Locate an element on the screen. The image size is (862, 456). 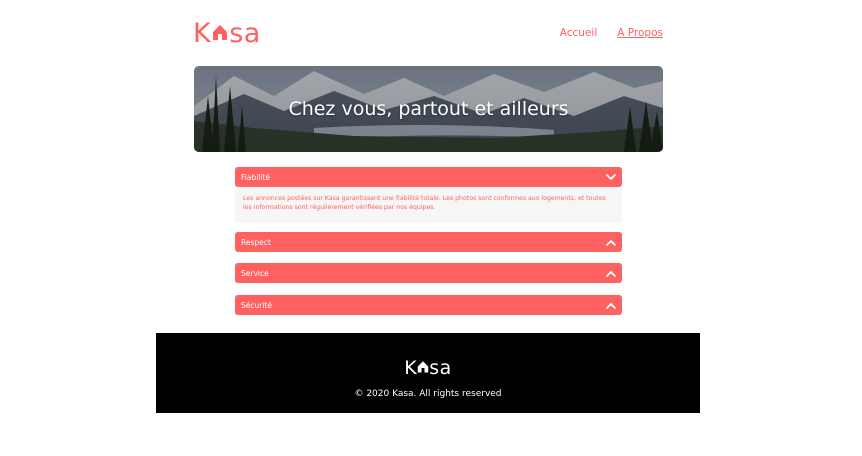
collapse-title: Respect is located at coordinates (256, 242).